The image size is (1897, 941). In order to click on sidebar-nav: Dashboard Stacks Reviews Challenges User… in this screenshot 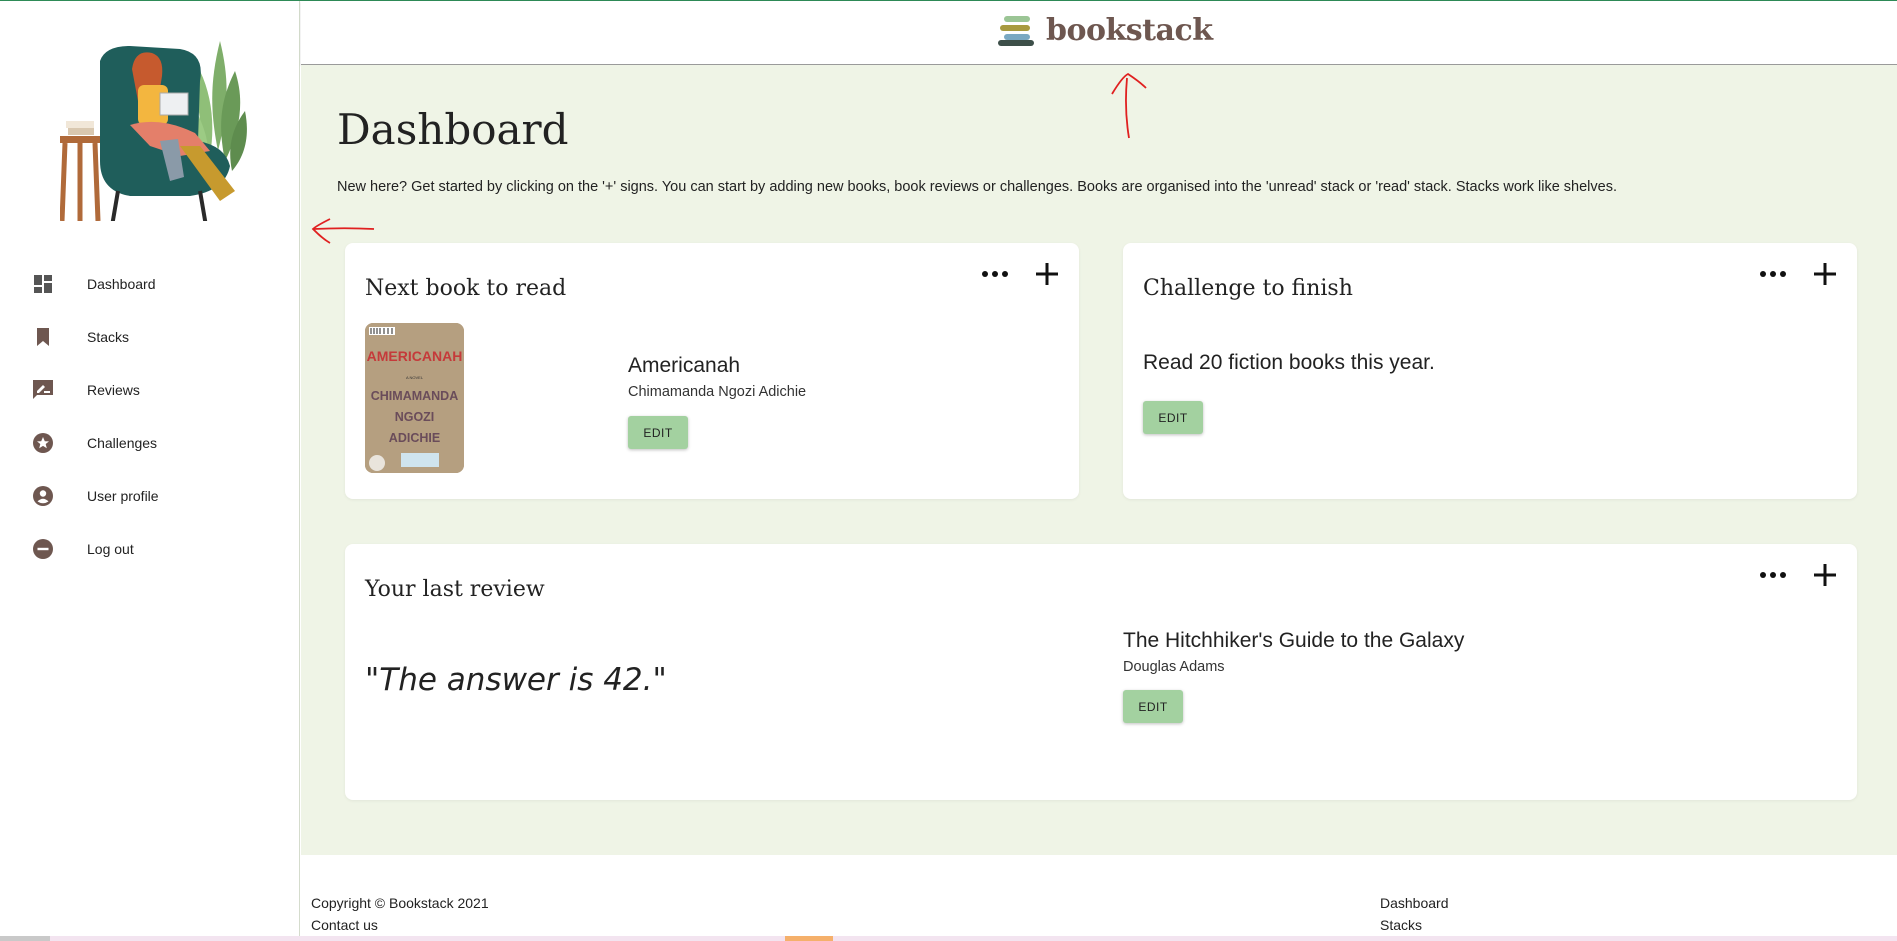, I will do `click(150, 416)`.